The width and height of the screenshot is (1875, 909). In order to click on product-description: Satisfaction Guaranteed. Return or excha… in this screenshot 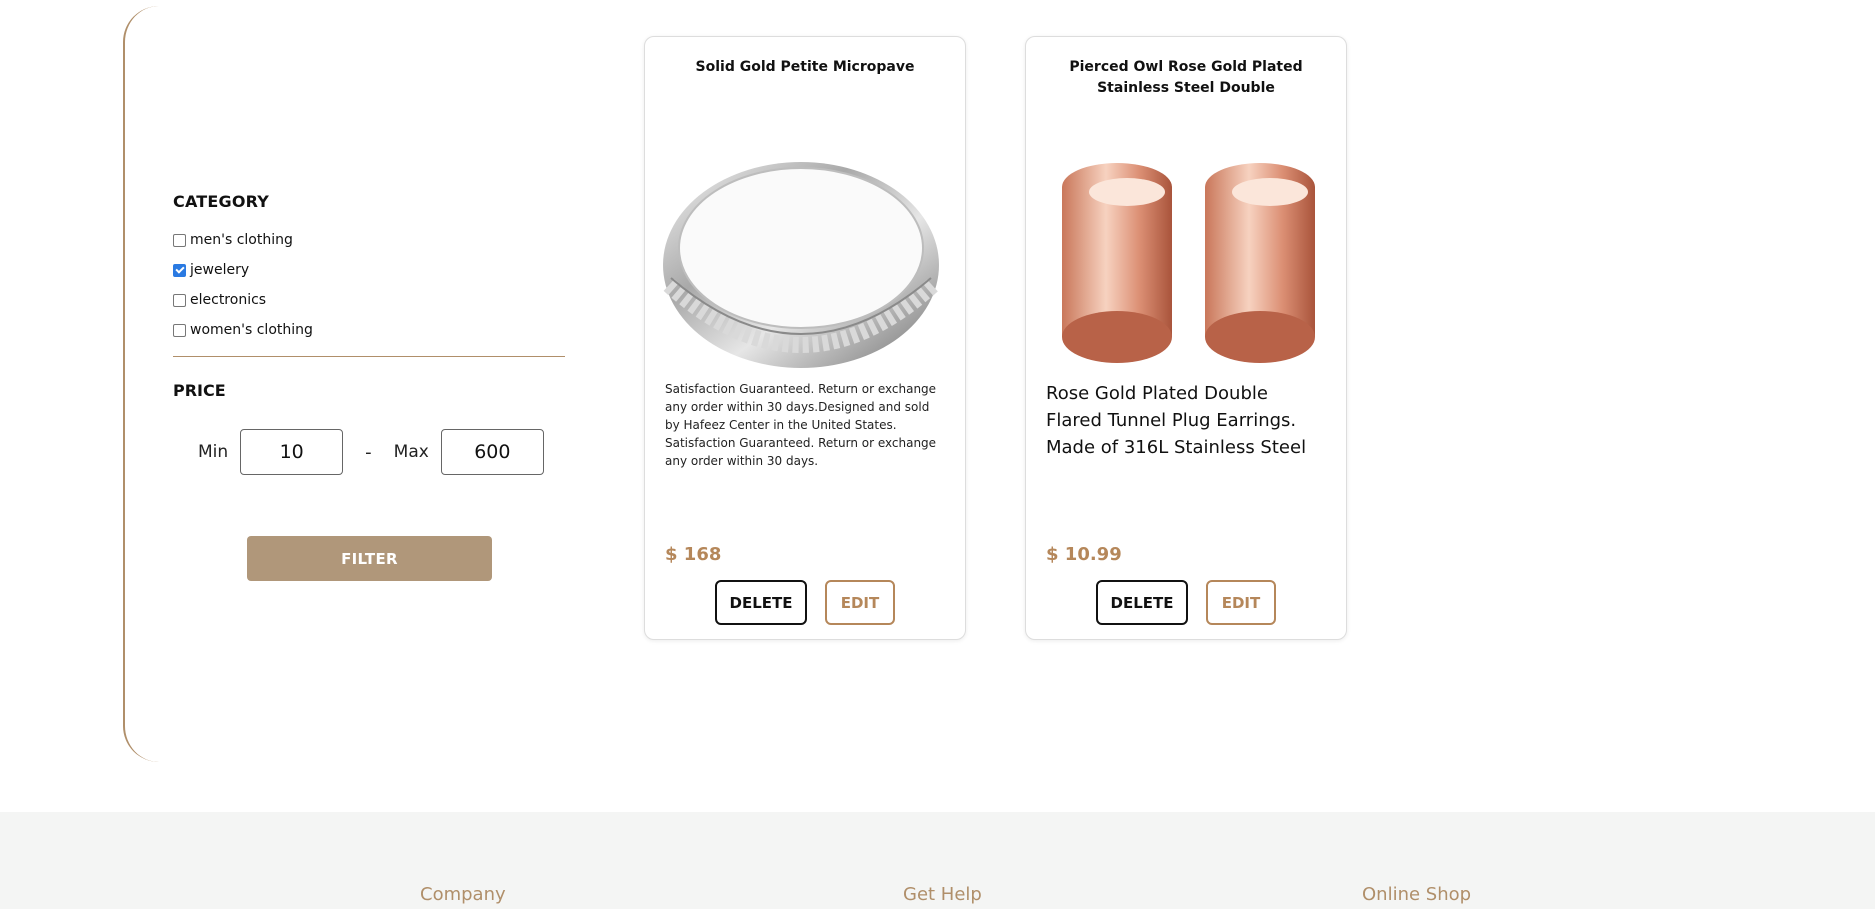, I will do `click(801, 425)`.